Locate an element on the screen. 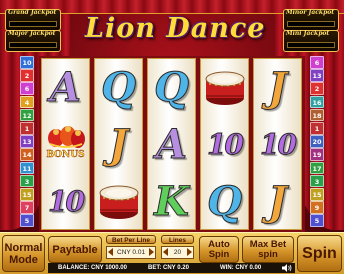 This screenshot has width=344, height=274. win-readout: WIN: CNY 0.00 is located at coordinates (241, 268).